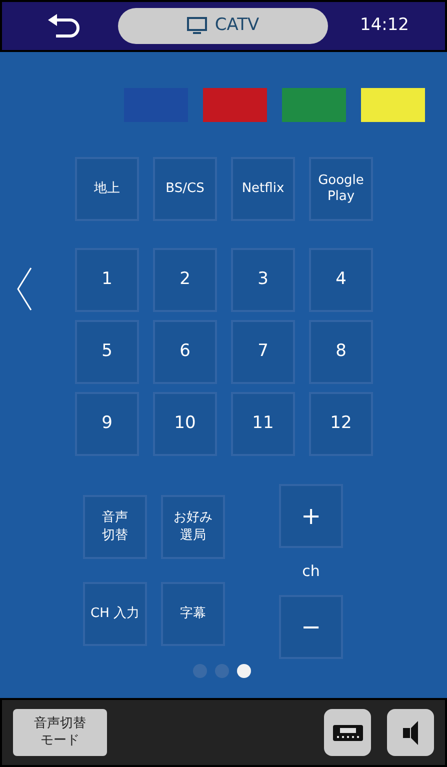 This screenshot has width=447, height=767. What do you see at coordinates (263, 352) in the screenshot?
I see `number-button: 7` at bounding box center [263, 352].